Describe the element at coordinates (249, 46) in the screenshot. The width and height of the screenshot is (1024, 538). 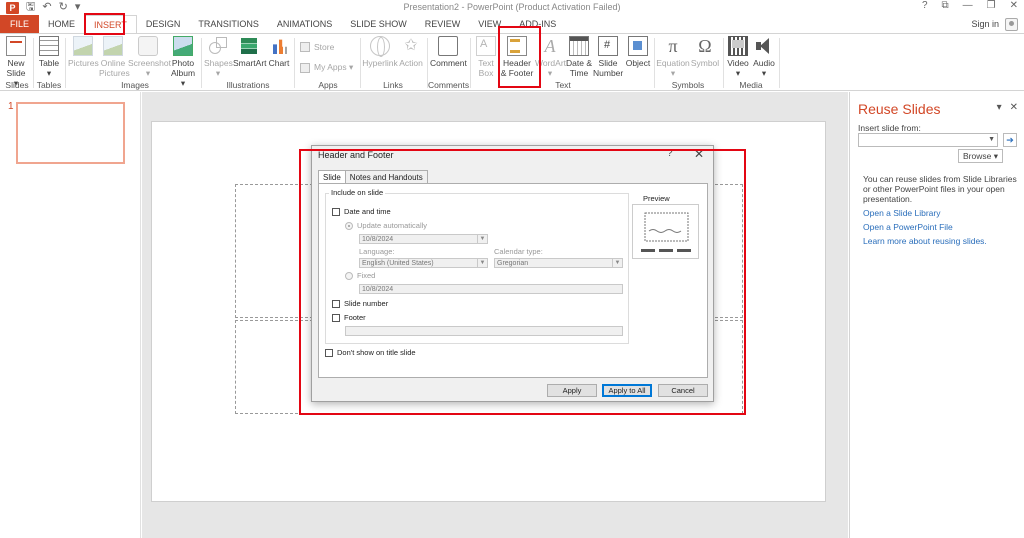
I see `smartart-icon` at that location.